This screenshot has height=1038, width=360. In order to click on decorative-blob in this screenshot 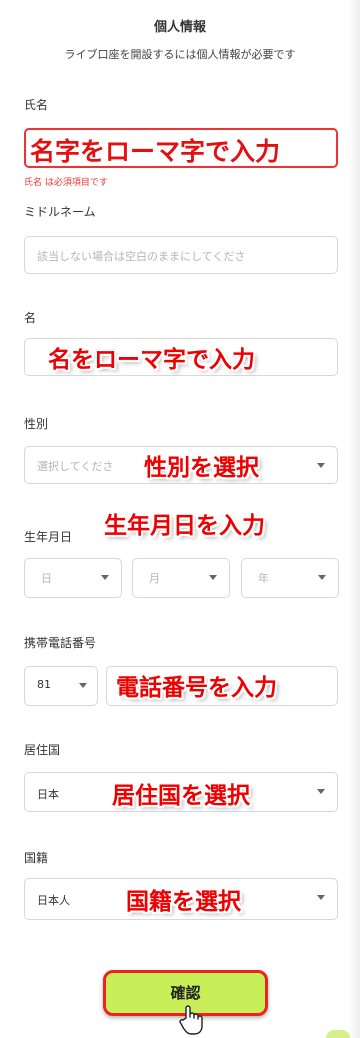, I will do `click(338, 1034)`.